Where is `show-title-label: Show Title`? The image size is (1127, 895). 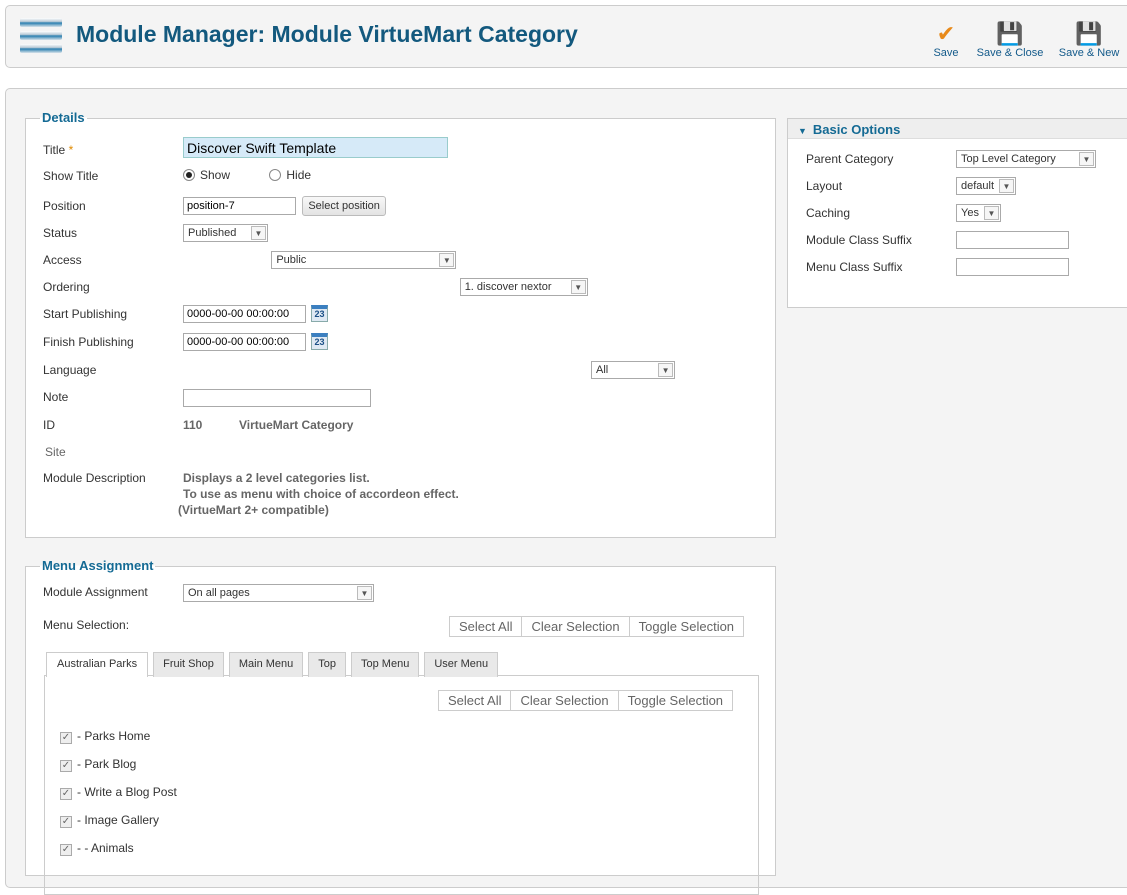 show-title-label: Show Title is located at coordinates (71, 176).